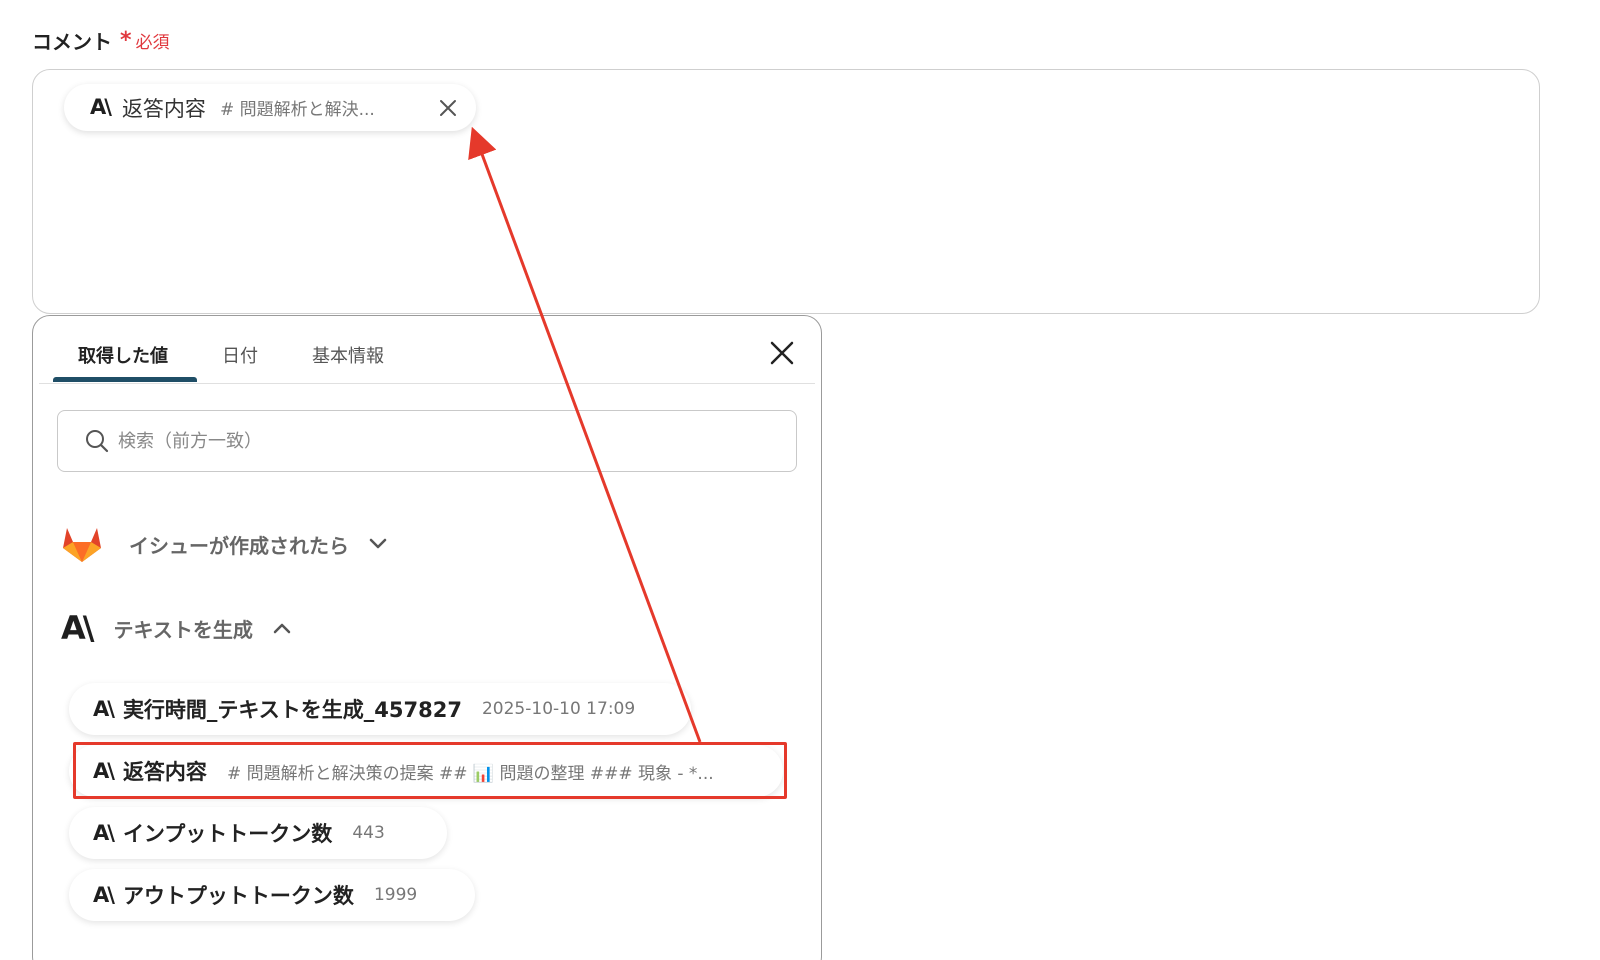 The height and width of the screenshot is (960, 1600). Describe the element at coordinates (123, 355) in the screenshot. I see `tab-acquired-values: 取得した値` at that location.